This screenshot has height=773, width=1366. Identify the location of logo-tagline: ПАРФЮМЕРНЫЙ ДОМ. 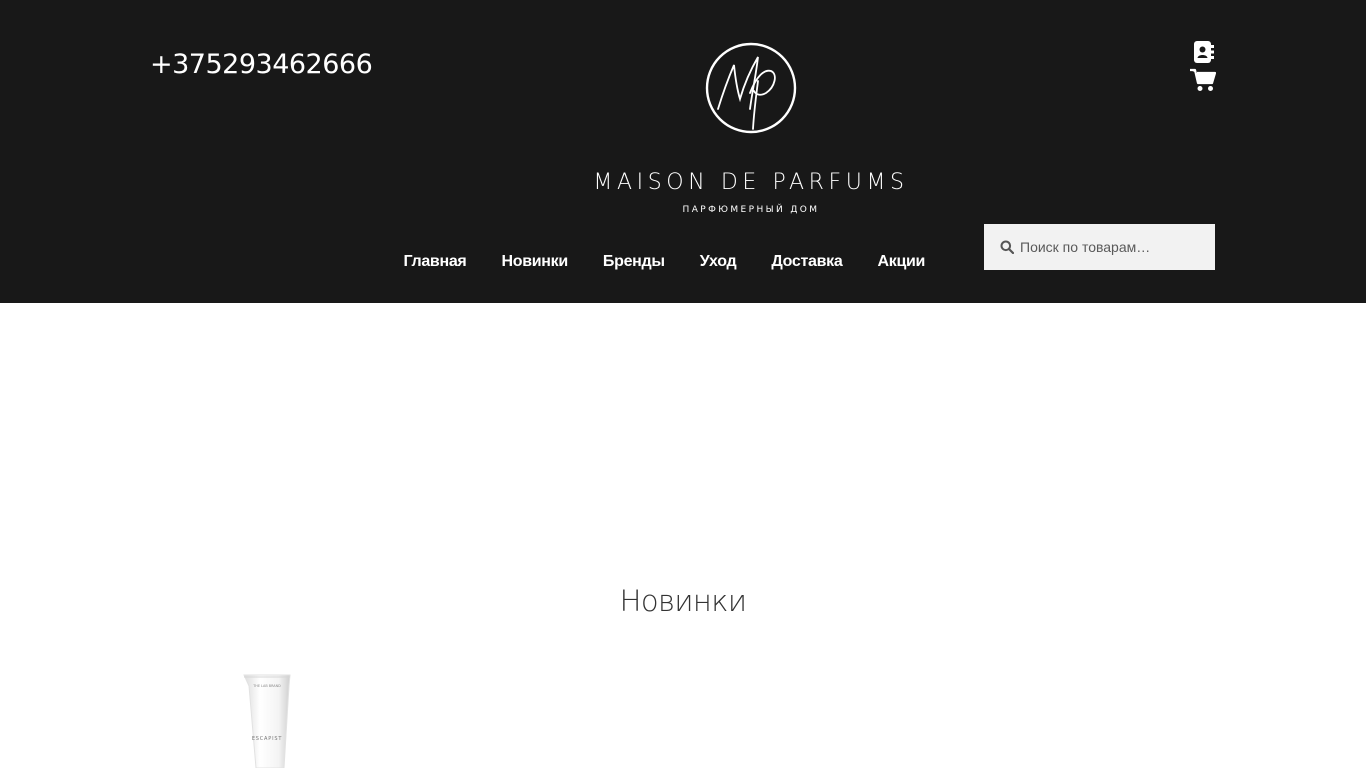
(751, 210).